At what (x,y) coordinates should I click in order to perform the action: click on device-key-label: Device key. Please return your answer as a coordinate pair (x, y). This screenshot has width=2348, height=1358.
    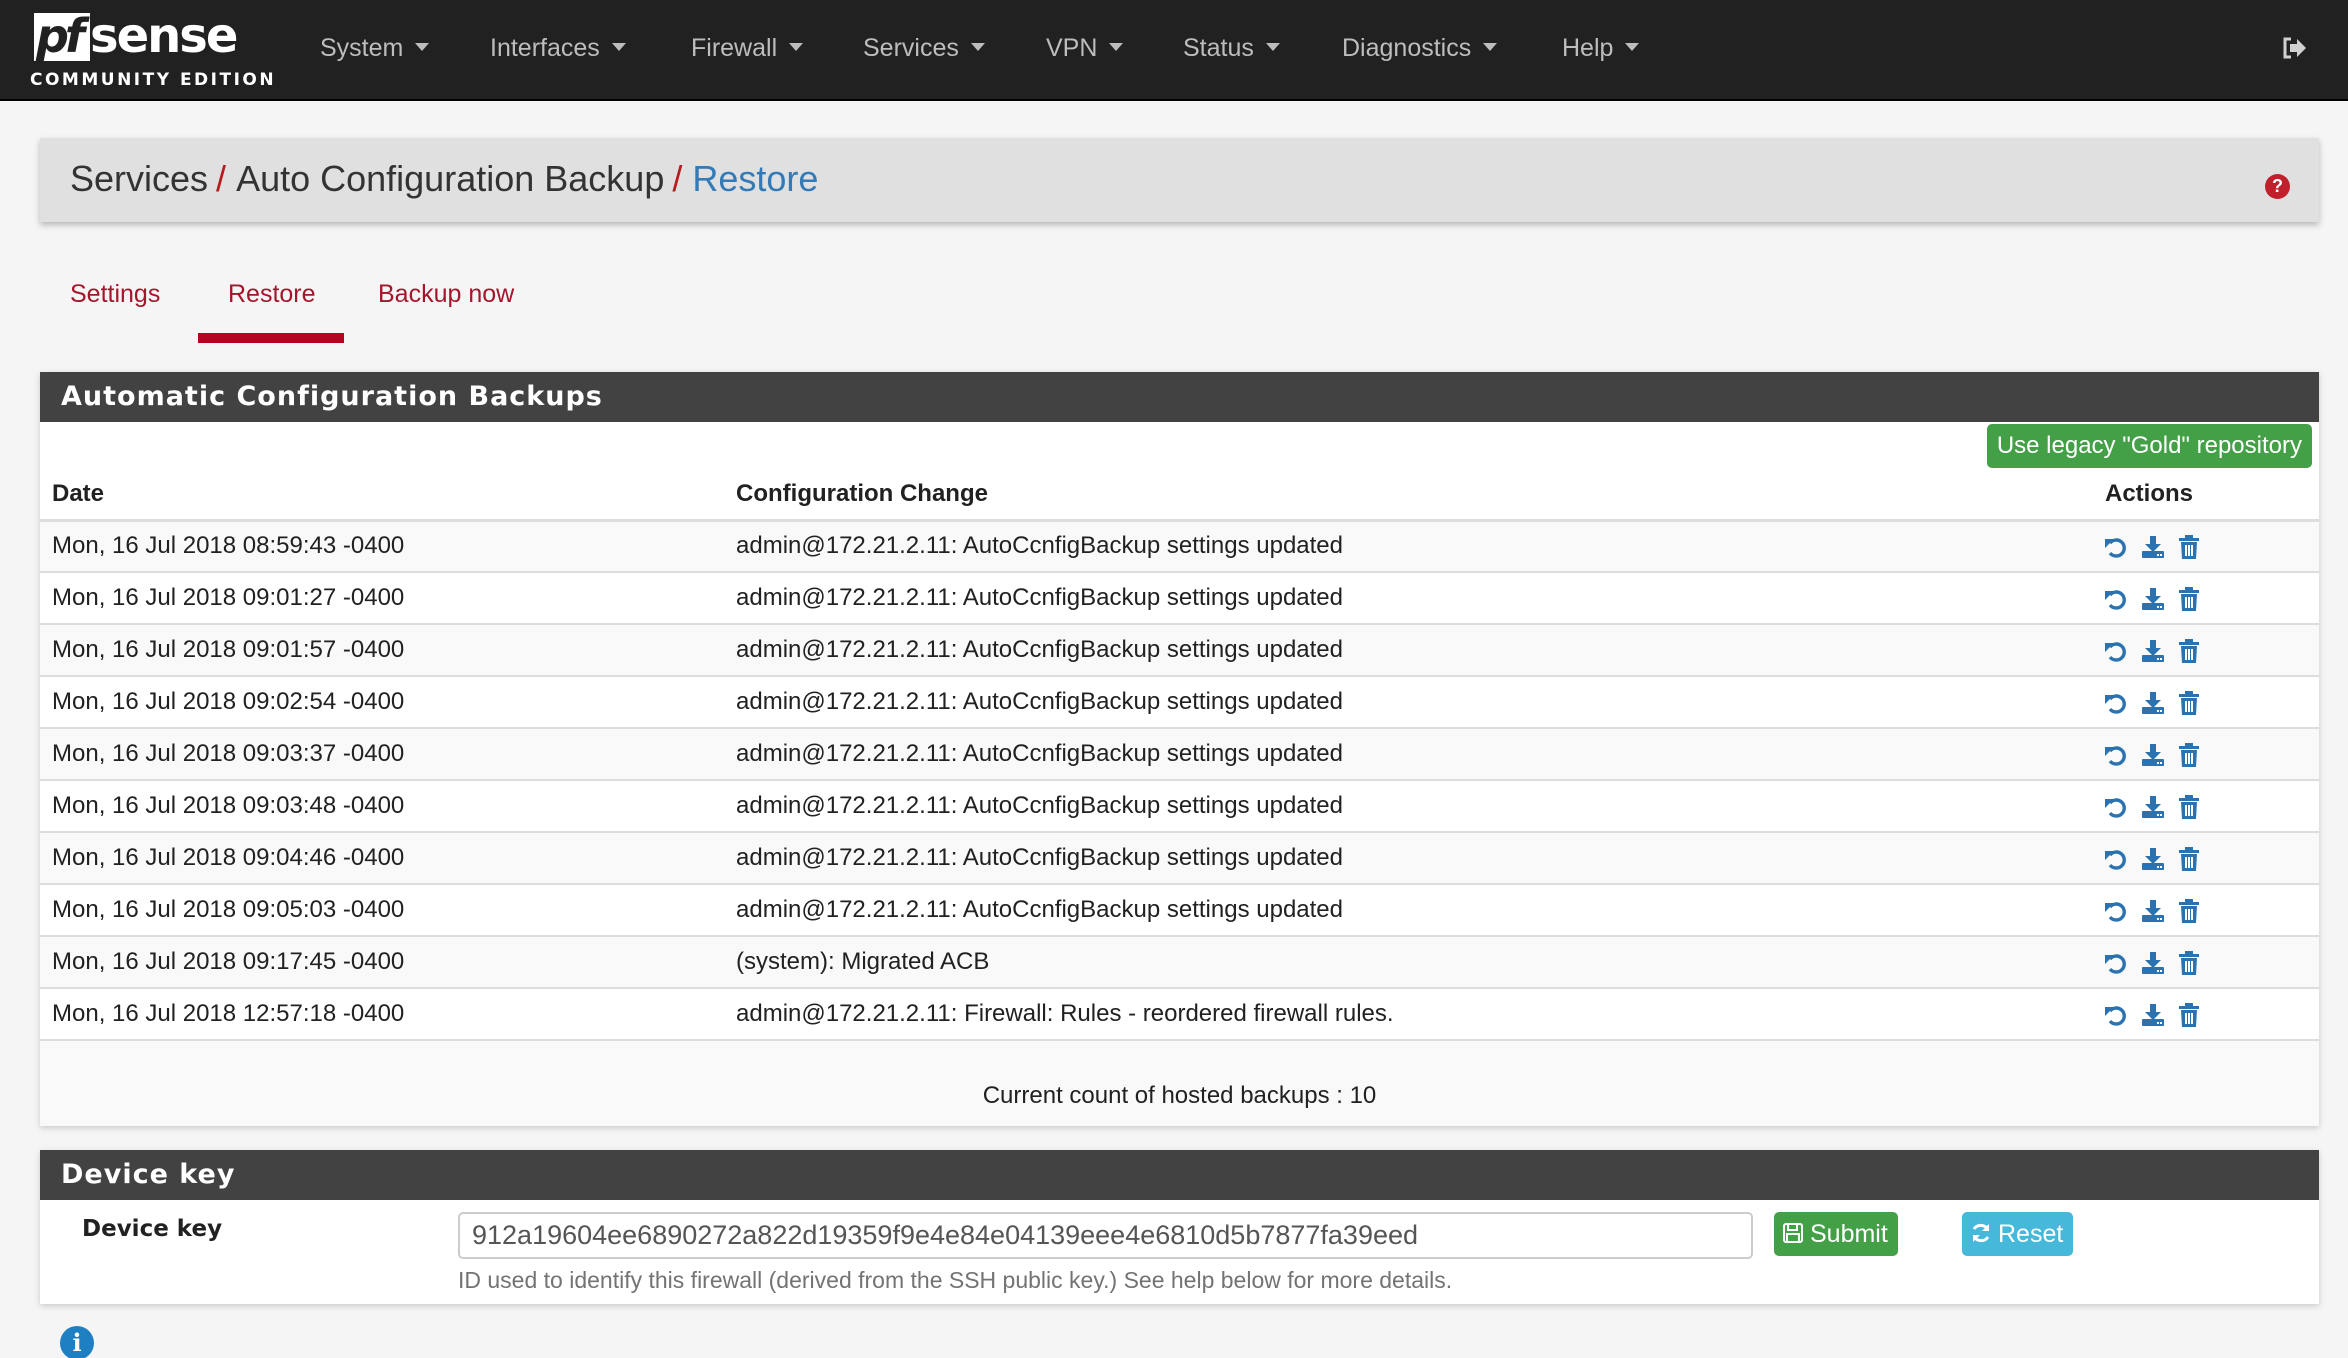
    Looking at the image, I should click on (152, 1229).